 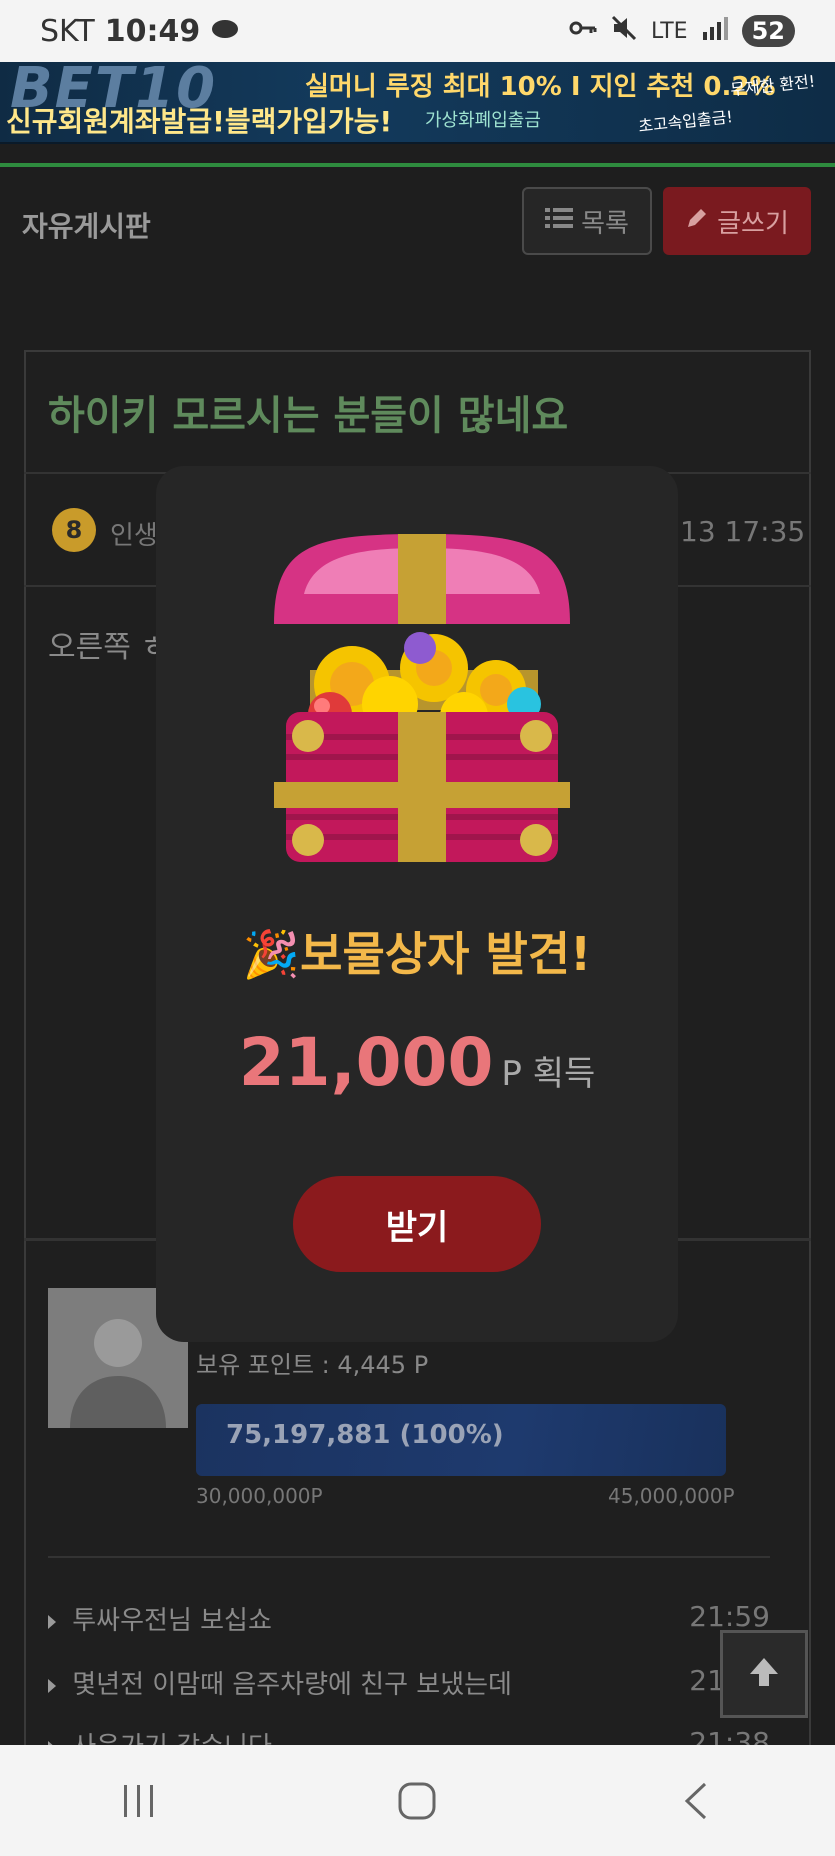 What do you see at coordinates (139, 1801) in the screenshot?
I see `recent-apps-icon` at bounding box center [139, 1801].